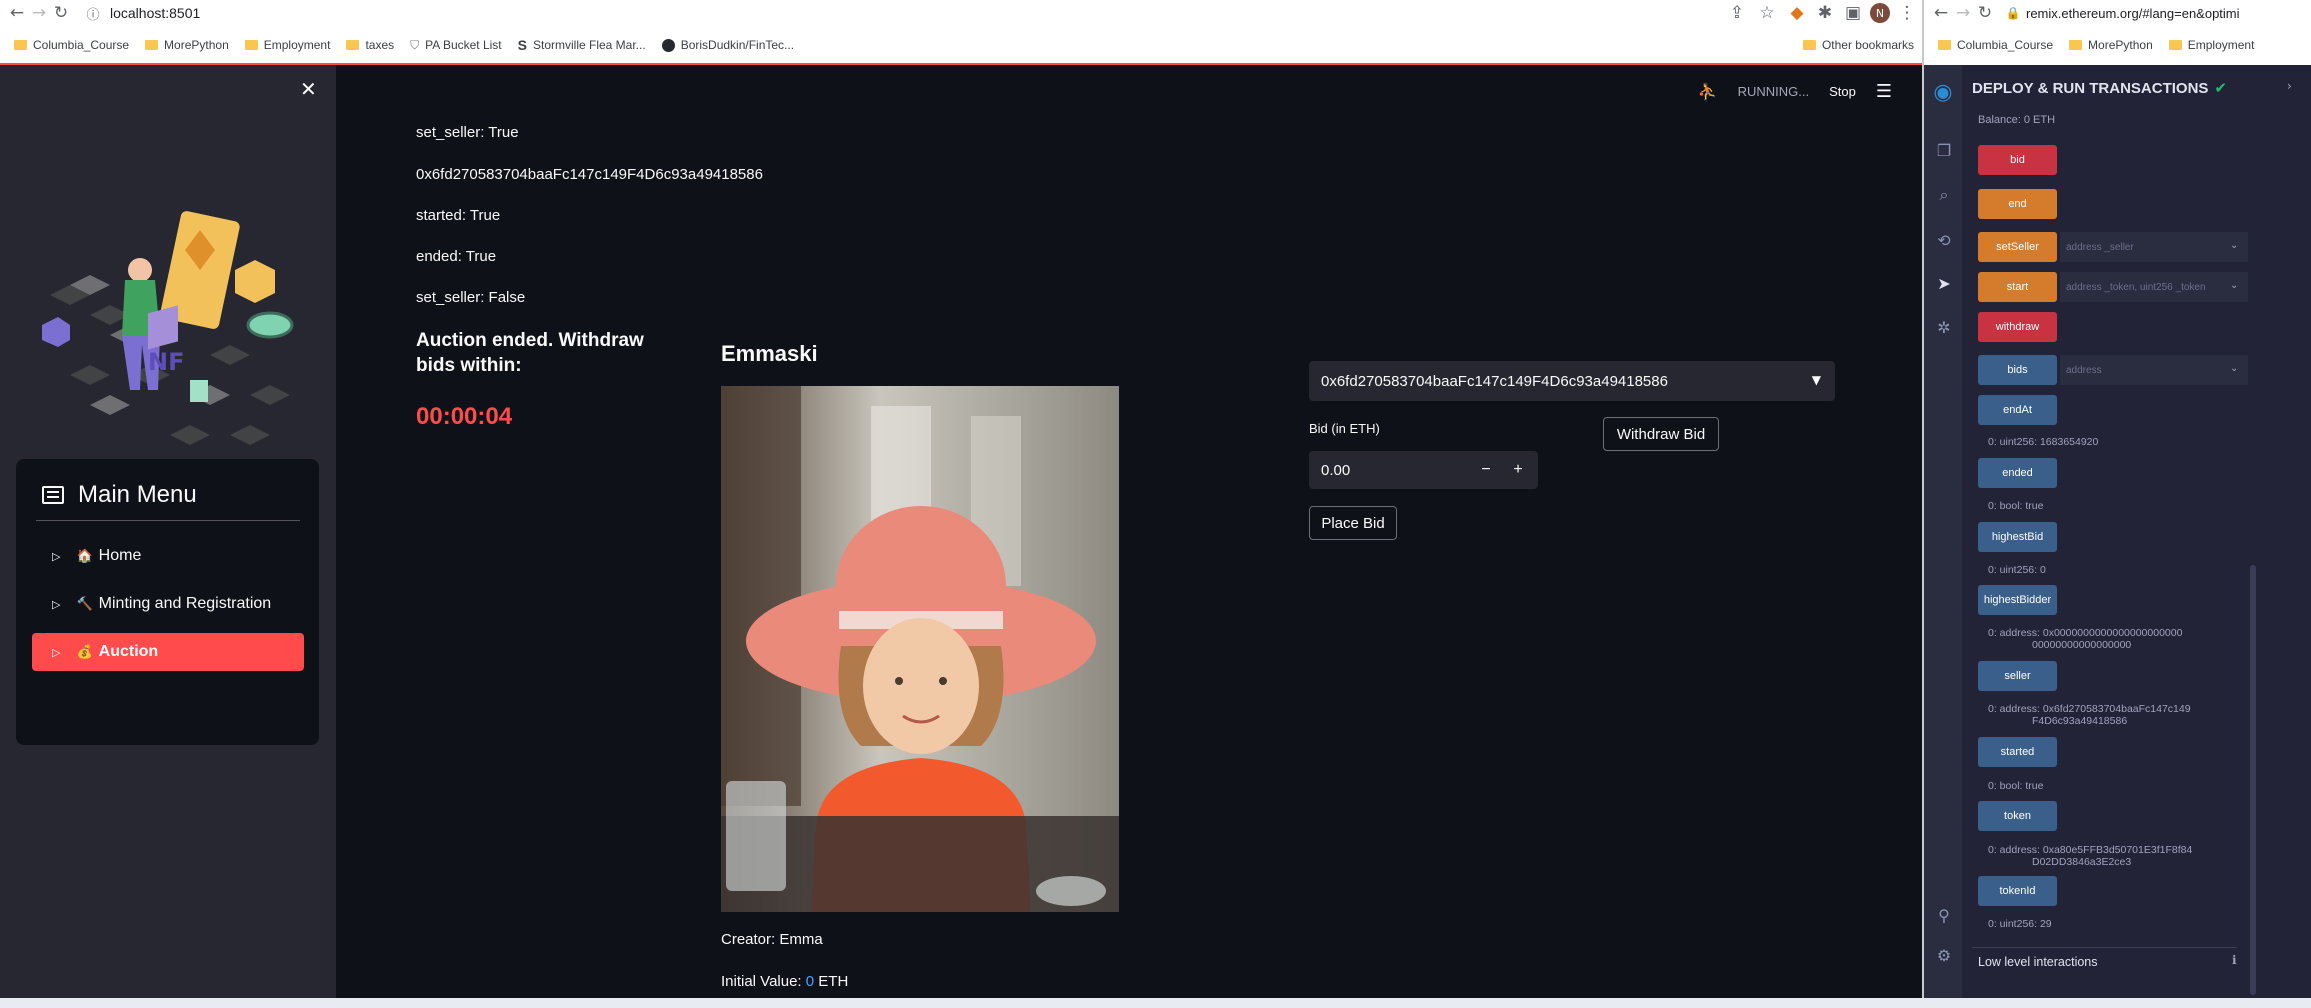  What do you see at coordinates (2017, 891) in the screenshot?
I see `fn-tokenid-button: tokenId` at bounding box center [2017, 891].